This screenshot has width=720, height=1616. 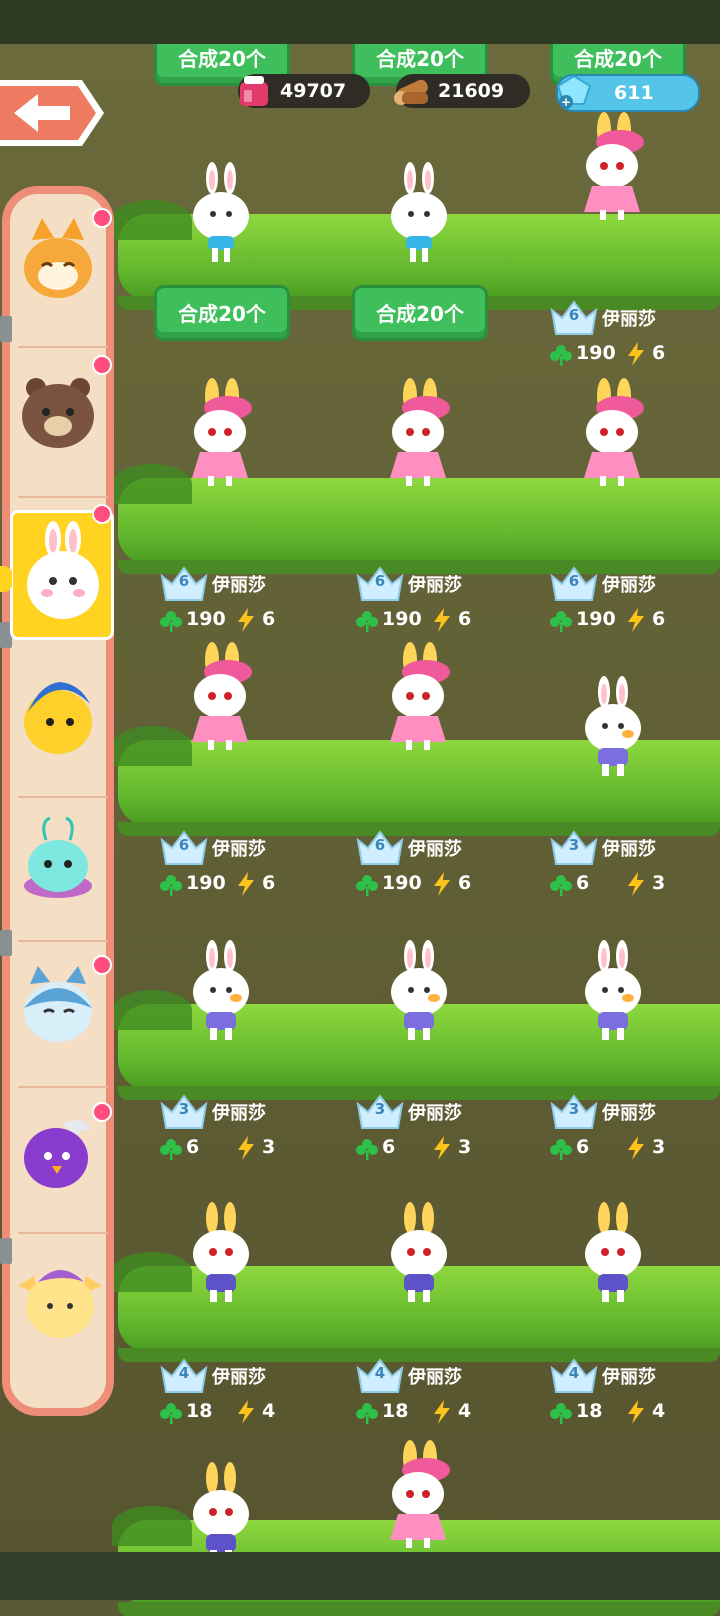 I want to click on sidebar-item-horned-yellow, so click(x=64, y=1311).